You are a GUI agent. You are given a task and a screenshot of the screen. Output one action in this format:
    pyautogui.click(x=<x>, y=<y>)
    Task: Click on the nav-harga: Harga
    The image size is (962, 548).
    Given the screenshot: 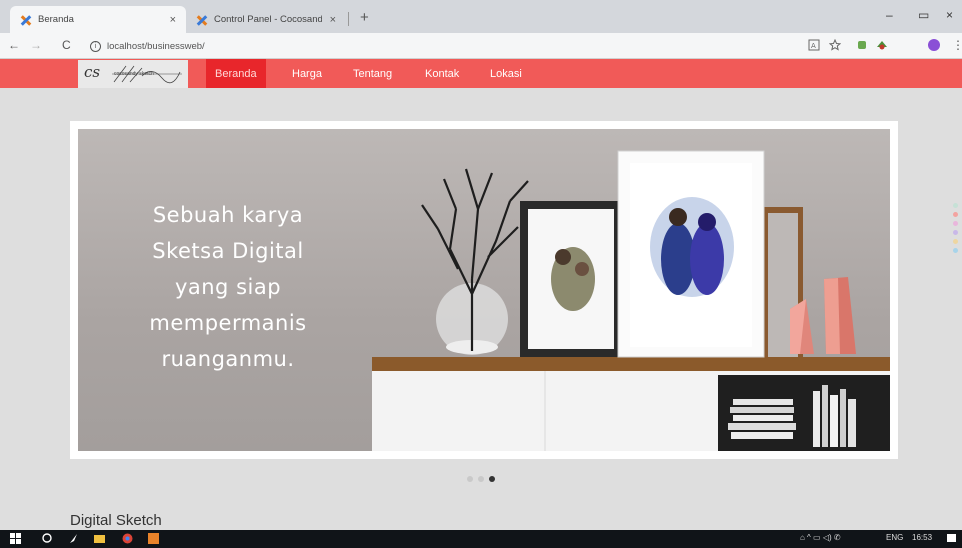 What is the action you would take?
    pyautogui.click(x=307, y=73)
    